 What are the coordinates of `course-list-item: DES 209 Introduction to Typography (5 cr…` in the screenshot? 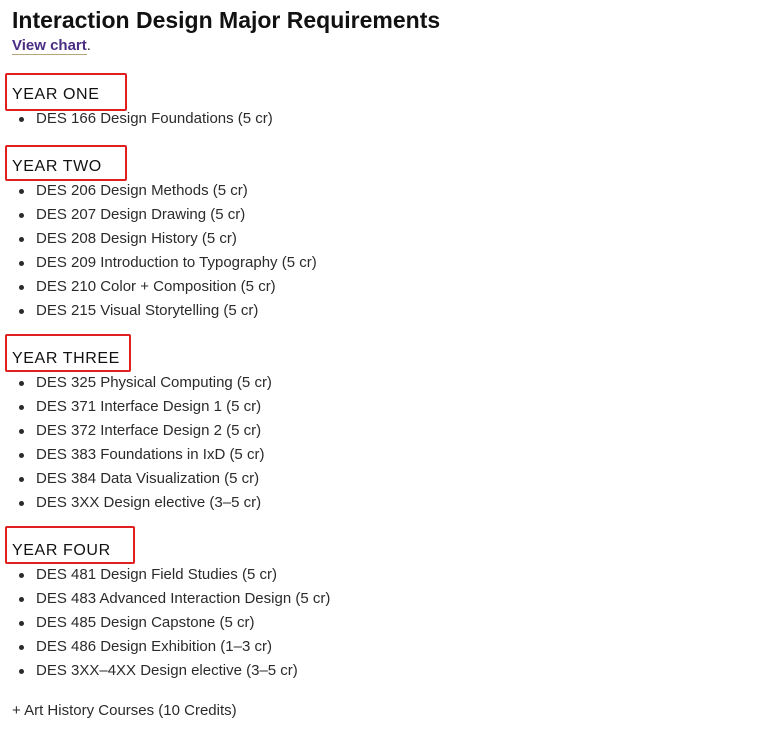 It's located at (164, 263).